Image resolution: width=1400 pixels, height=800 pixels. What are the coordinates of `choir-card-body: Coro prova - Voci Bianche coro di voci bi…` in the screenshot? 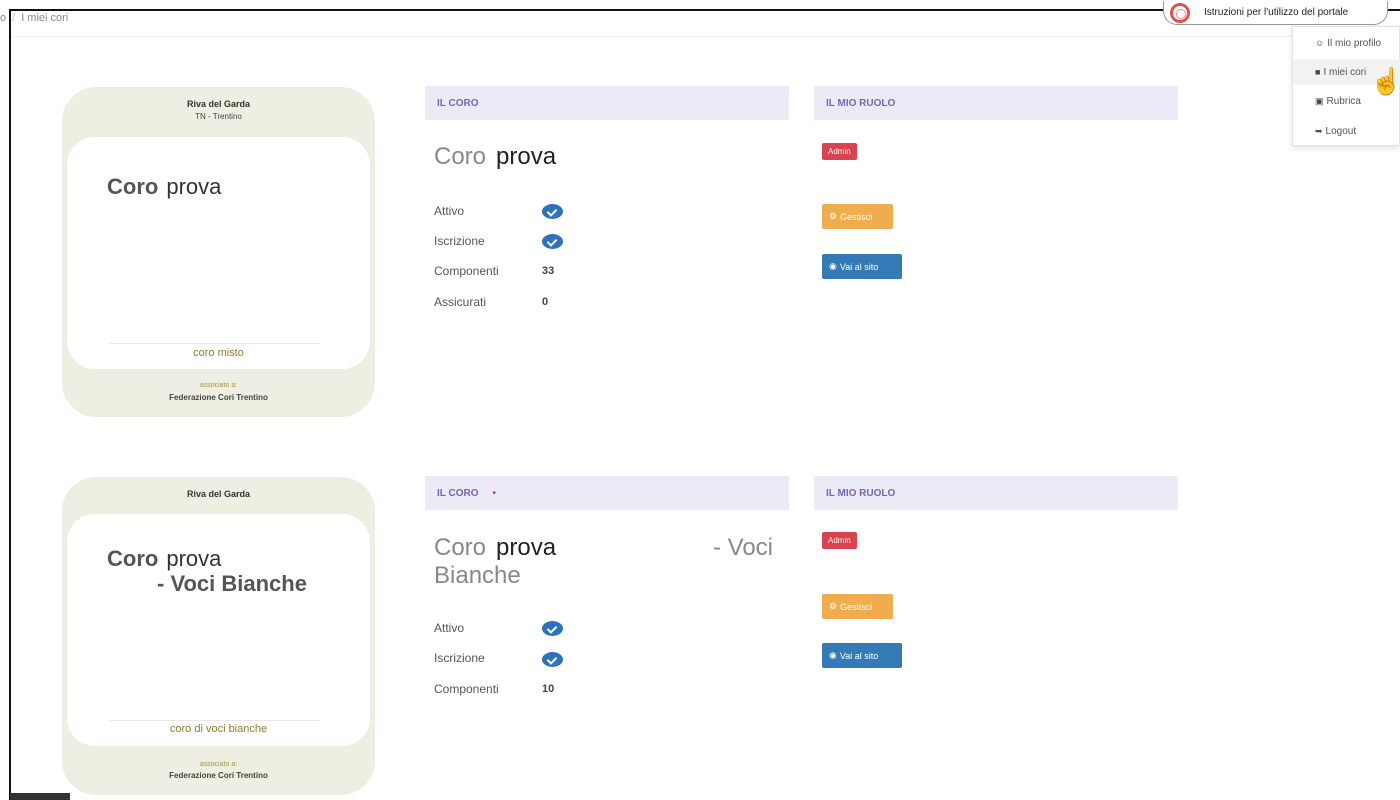 It's located at (218, 630).